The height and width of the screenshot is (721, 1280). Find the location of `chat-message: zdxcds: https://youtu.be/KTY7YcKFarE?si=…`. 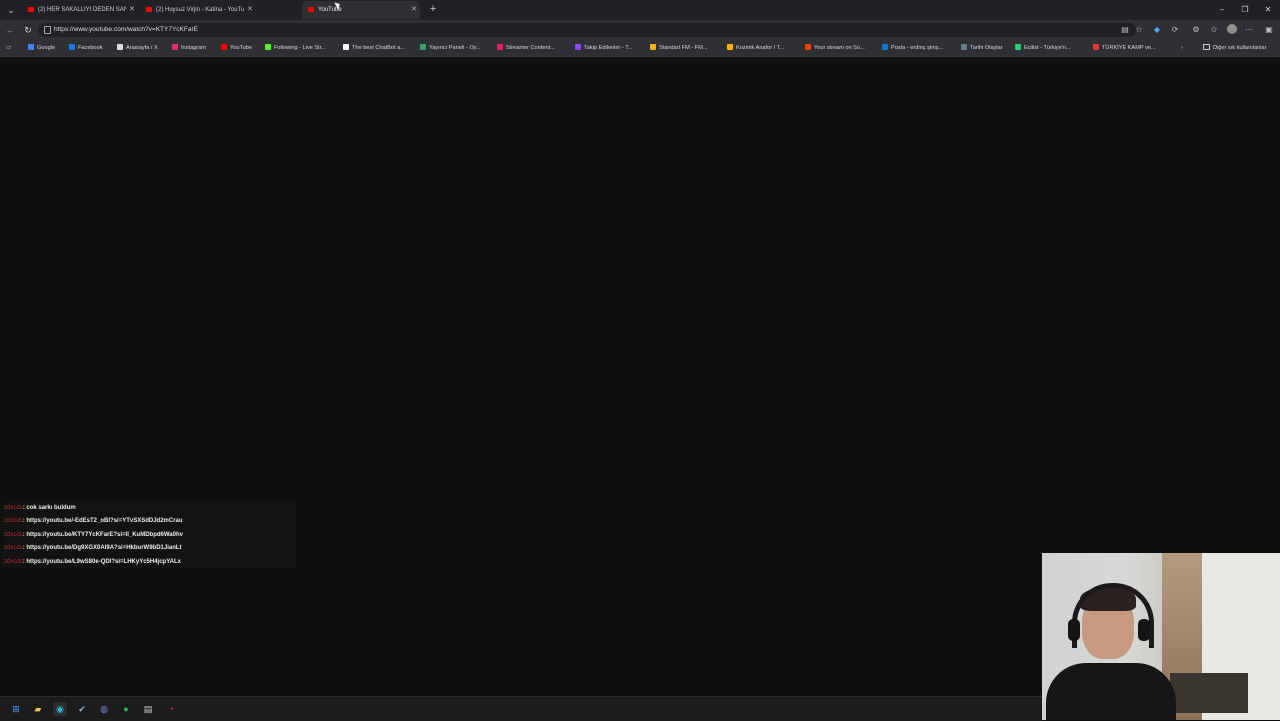

chat-message: zdxcds: https://youtu.be/KTY7YcKFarE?si=… is located at coordinates (93, 535).